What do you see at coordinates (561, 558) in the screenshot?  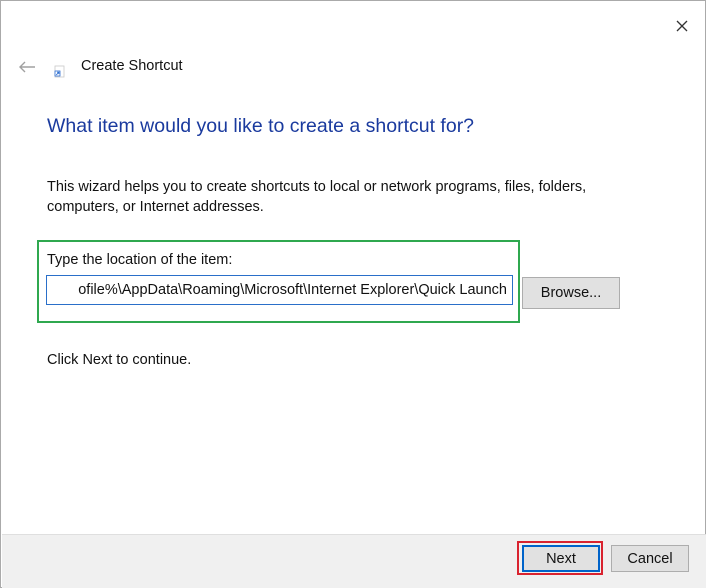 I see `next-button: Next` at bounding box center [561, 558].